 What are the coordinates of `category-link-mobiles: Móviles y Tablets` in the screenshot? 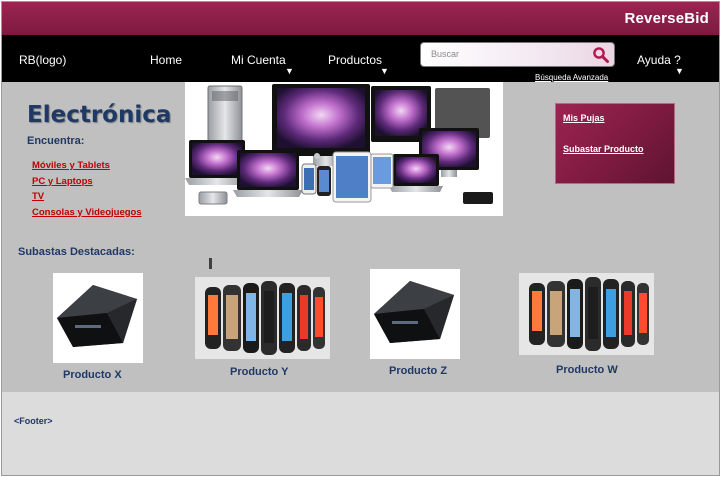 It's located at (87, 166).